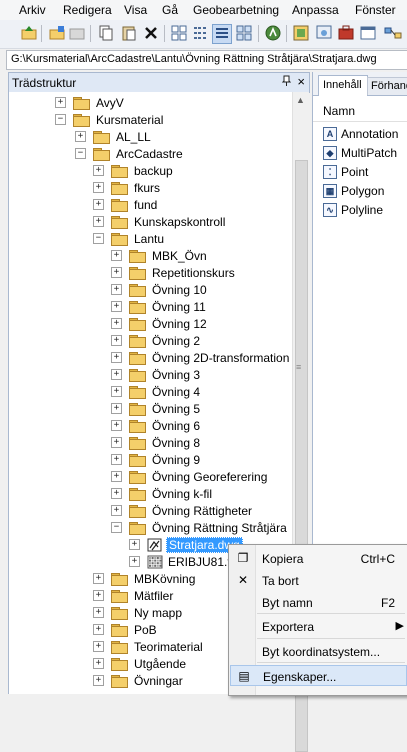 This screenshot has width=407, height=752. What do you see at coordinates (368, 33) in the screenshot?
I see `python-window-icon` at bounding box center [368, 33].